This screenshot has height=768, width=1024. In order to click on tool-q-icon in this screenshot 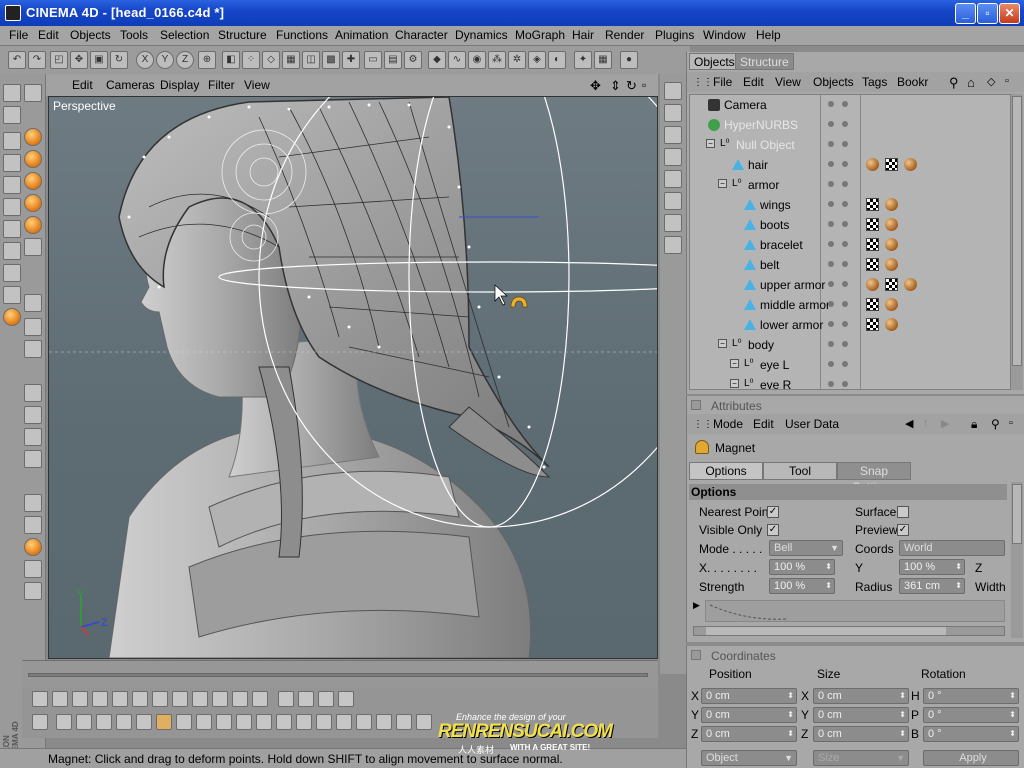, I will do `click(33, 503)`.